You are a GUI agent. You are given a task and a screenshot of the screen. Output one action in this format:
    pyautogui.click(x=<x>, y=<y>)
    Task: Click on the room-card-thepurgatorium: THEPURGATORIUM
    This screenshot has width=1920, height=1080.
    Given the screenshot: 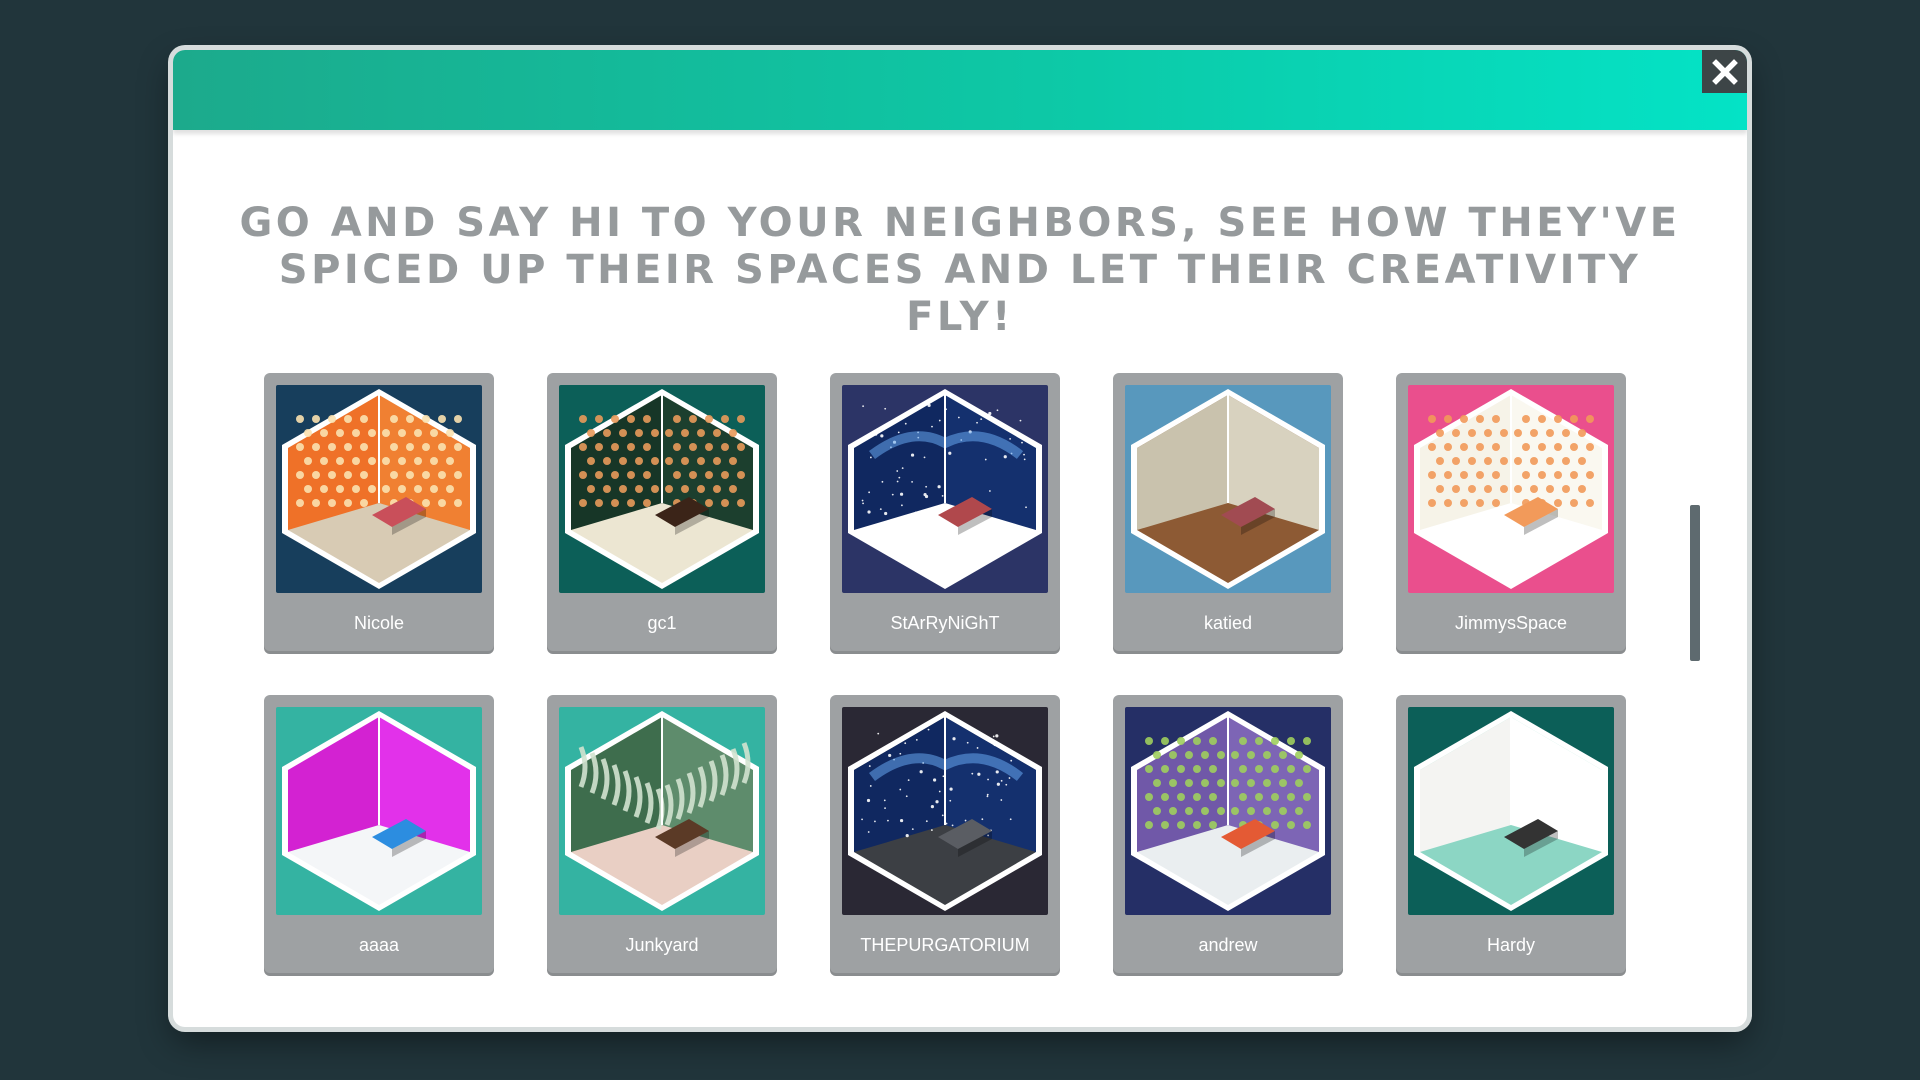 What is the action you would take?
    pyautogui.click(x=945, y=835)
    